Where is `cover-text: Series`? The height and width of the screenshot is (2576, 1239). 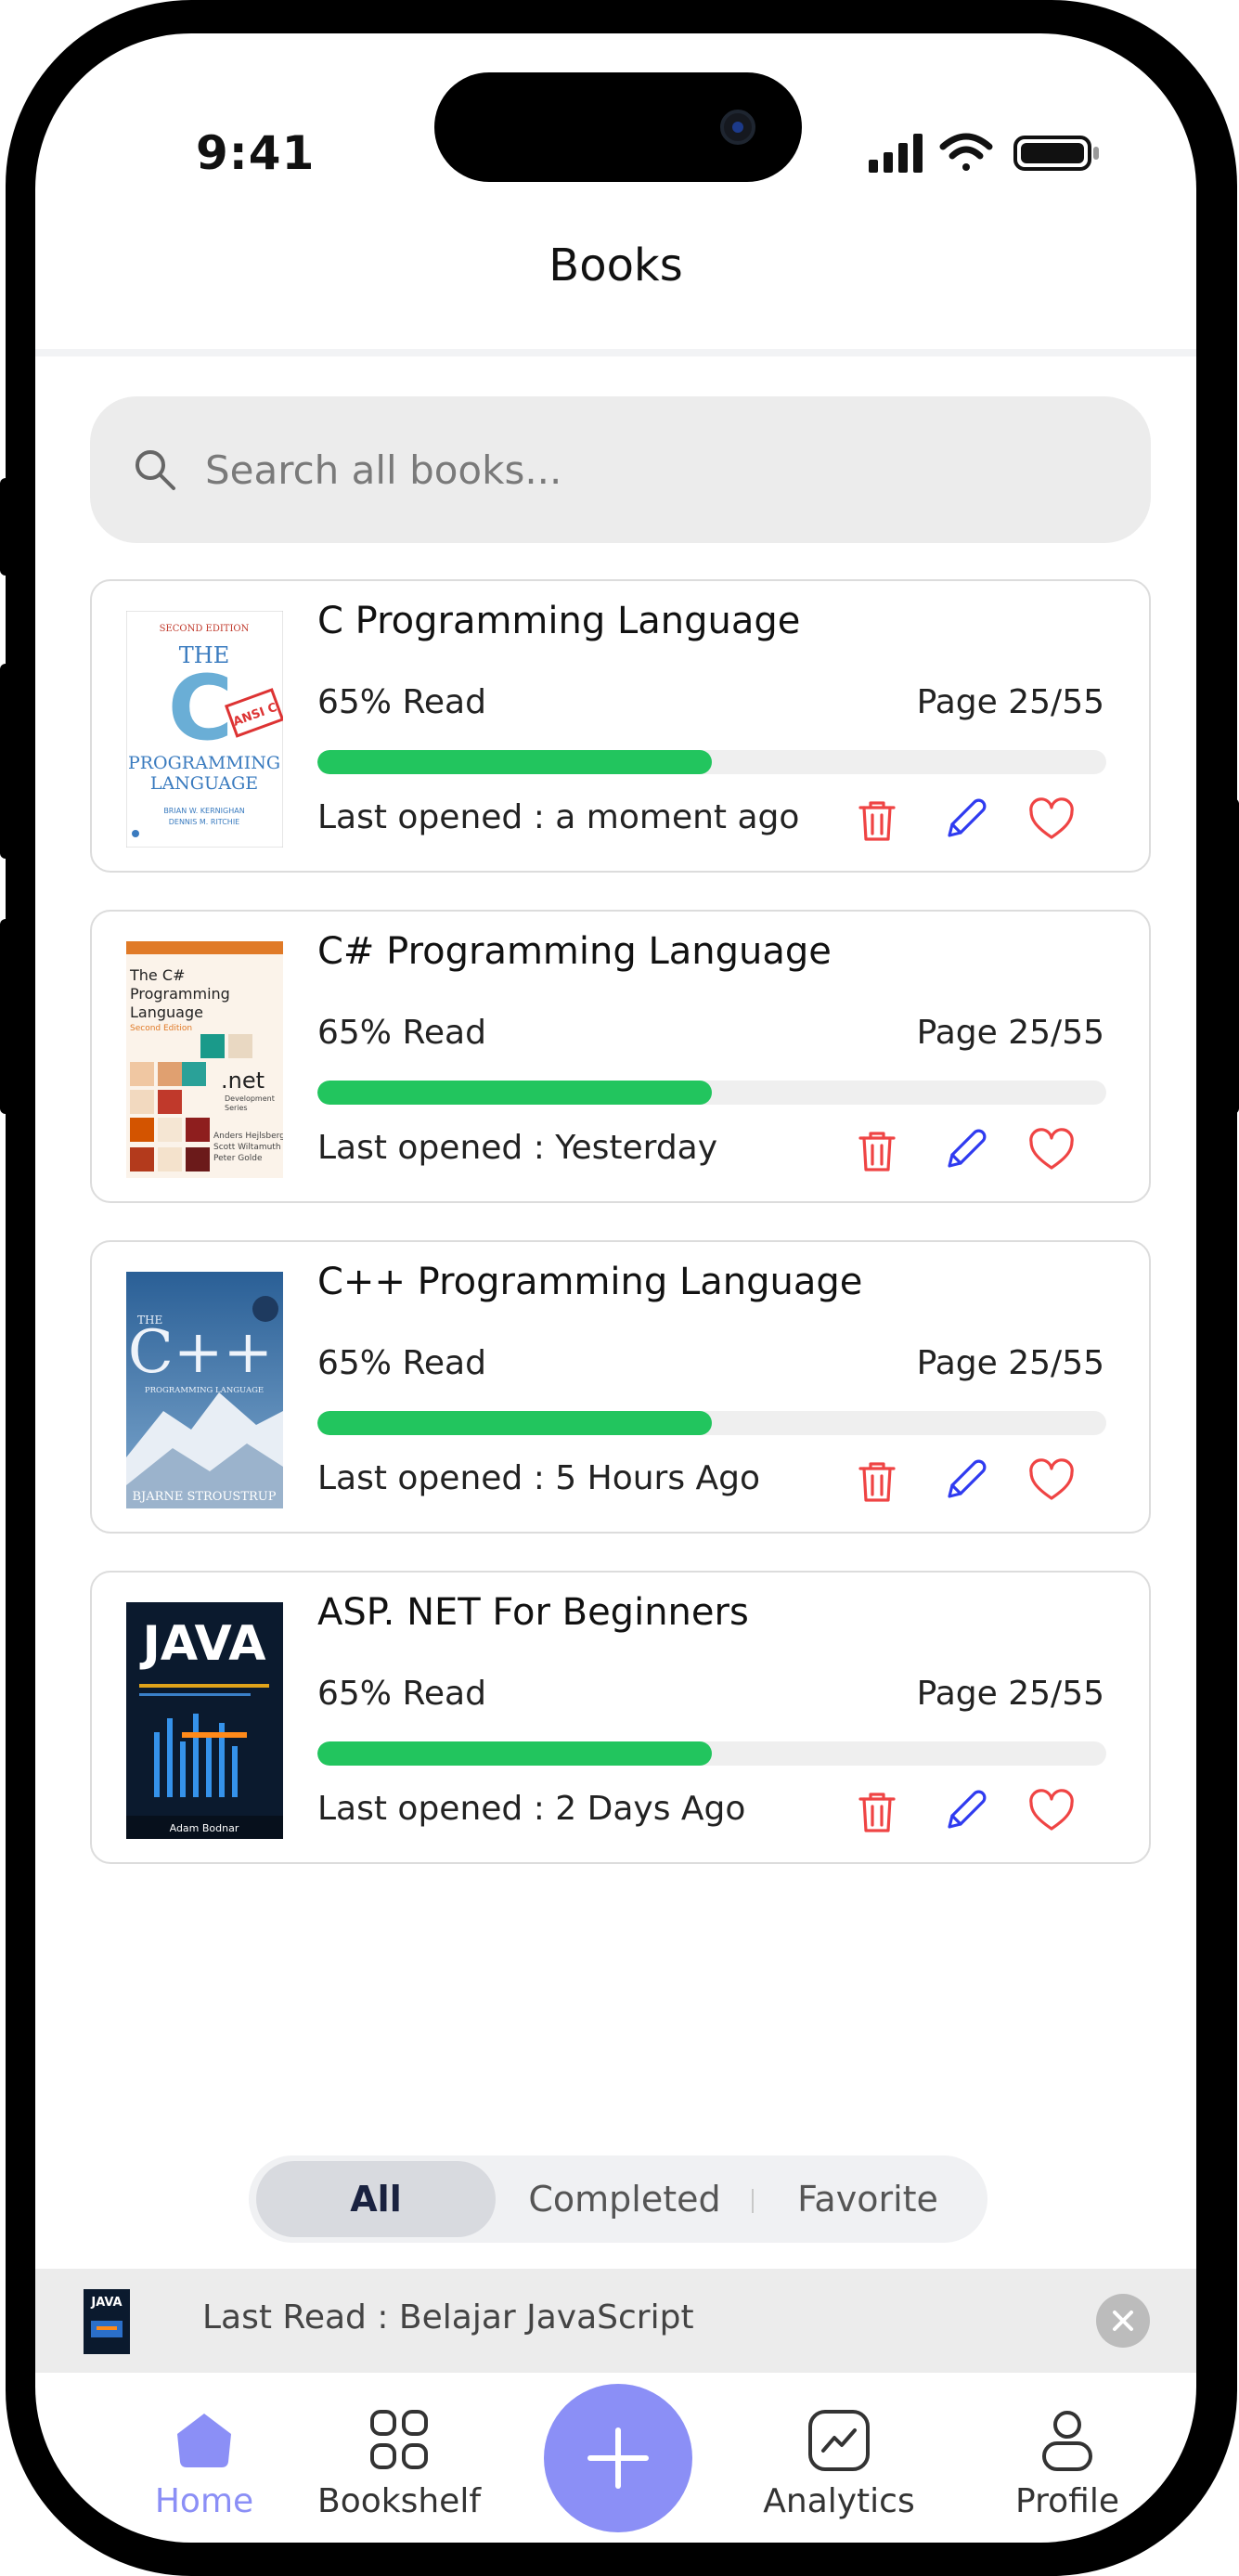
cover-text: Series is located at coordinates (236, 1108).